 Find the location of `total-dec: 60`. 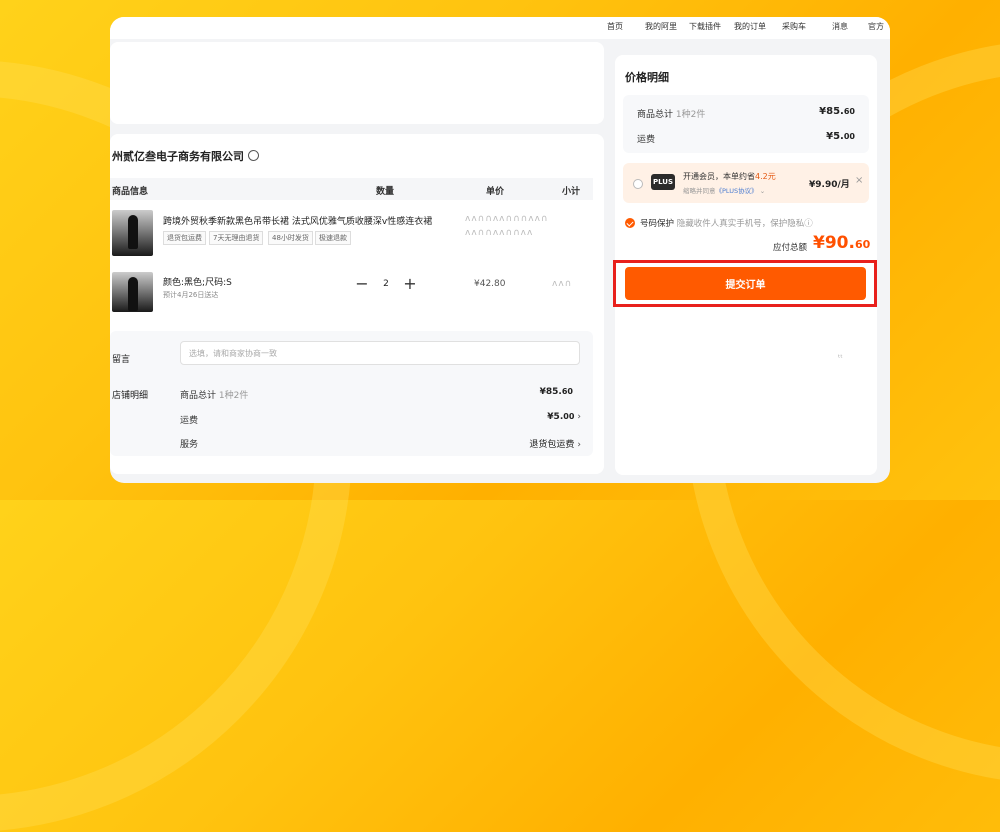

total-dec: 60 is located at coordinates (862, 244).